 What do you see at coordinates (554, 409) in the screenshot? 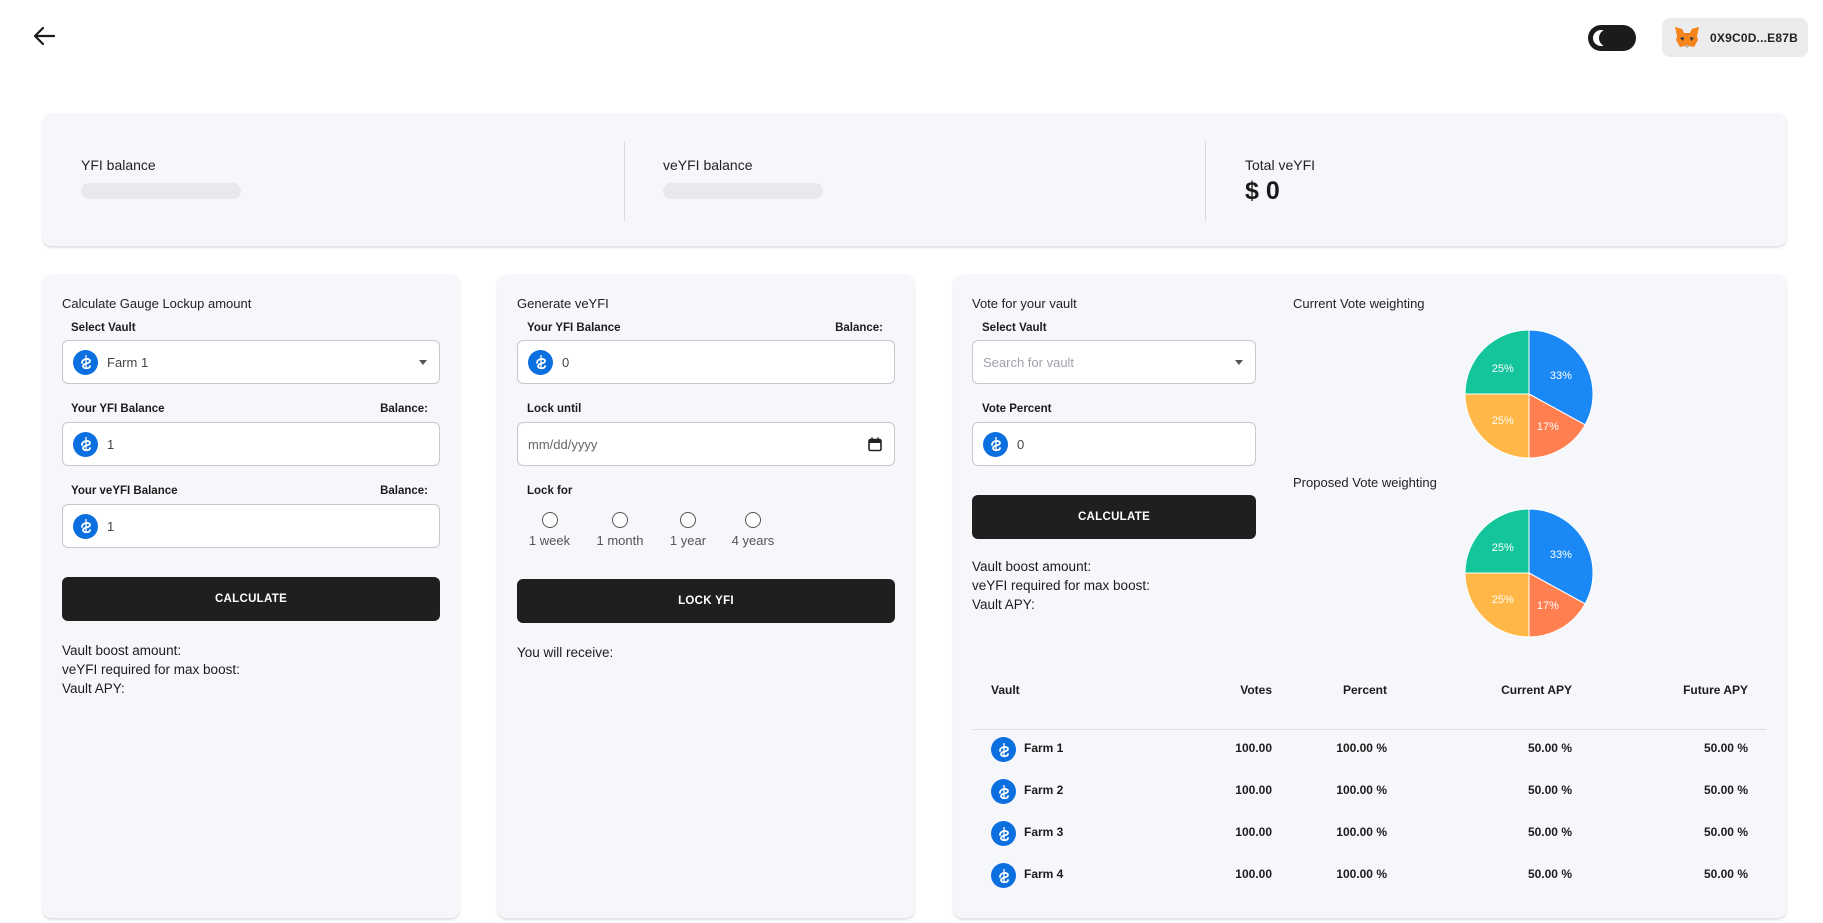
I see `lock-until-label: Lock until` at bounding box center [554, 409].